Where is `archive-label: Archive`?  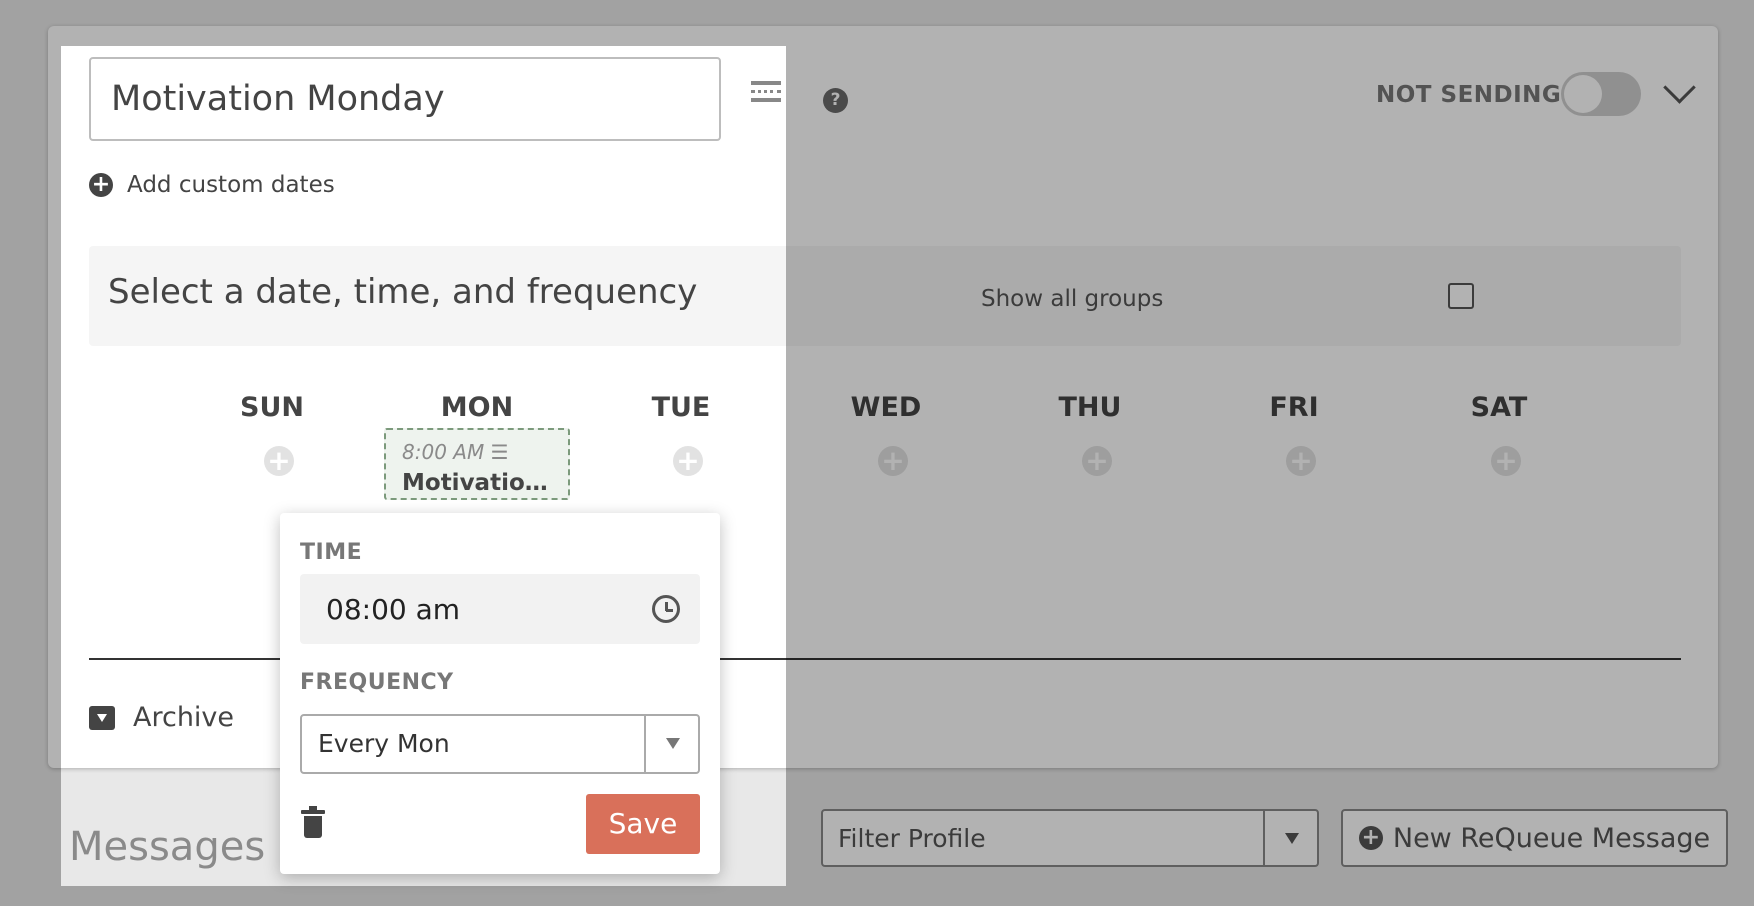 archive-label: Archive is located at coordinates (184, 717).